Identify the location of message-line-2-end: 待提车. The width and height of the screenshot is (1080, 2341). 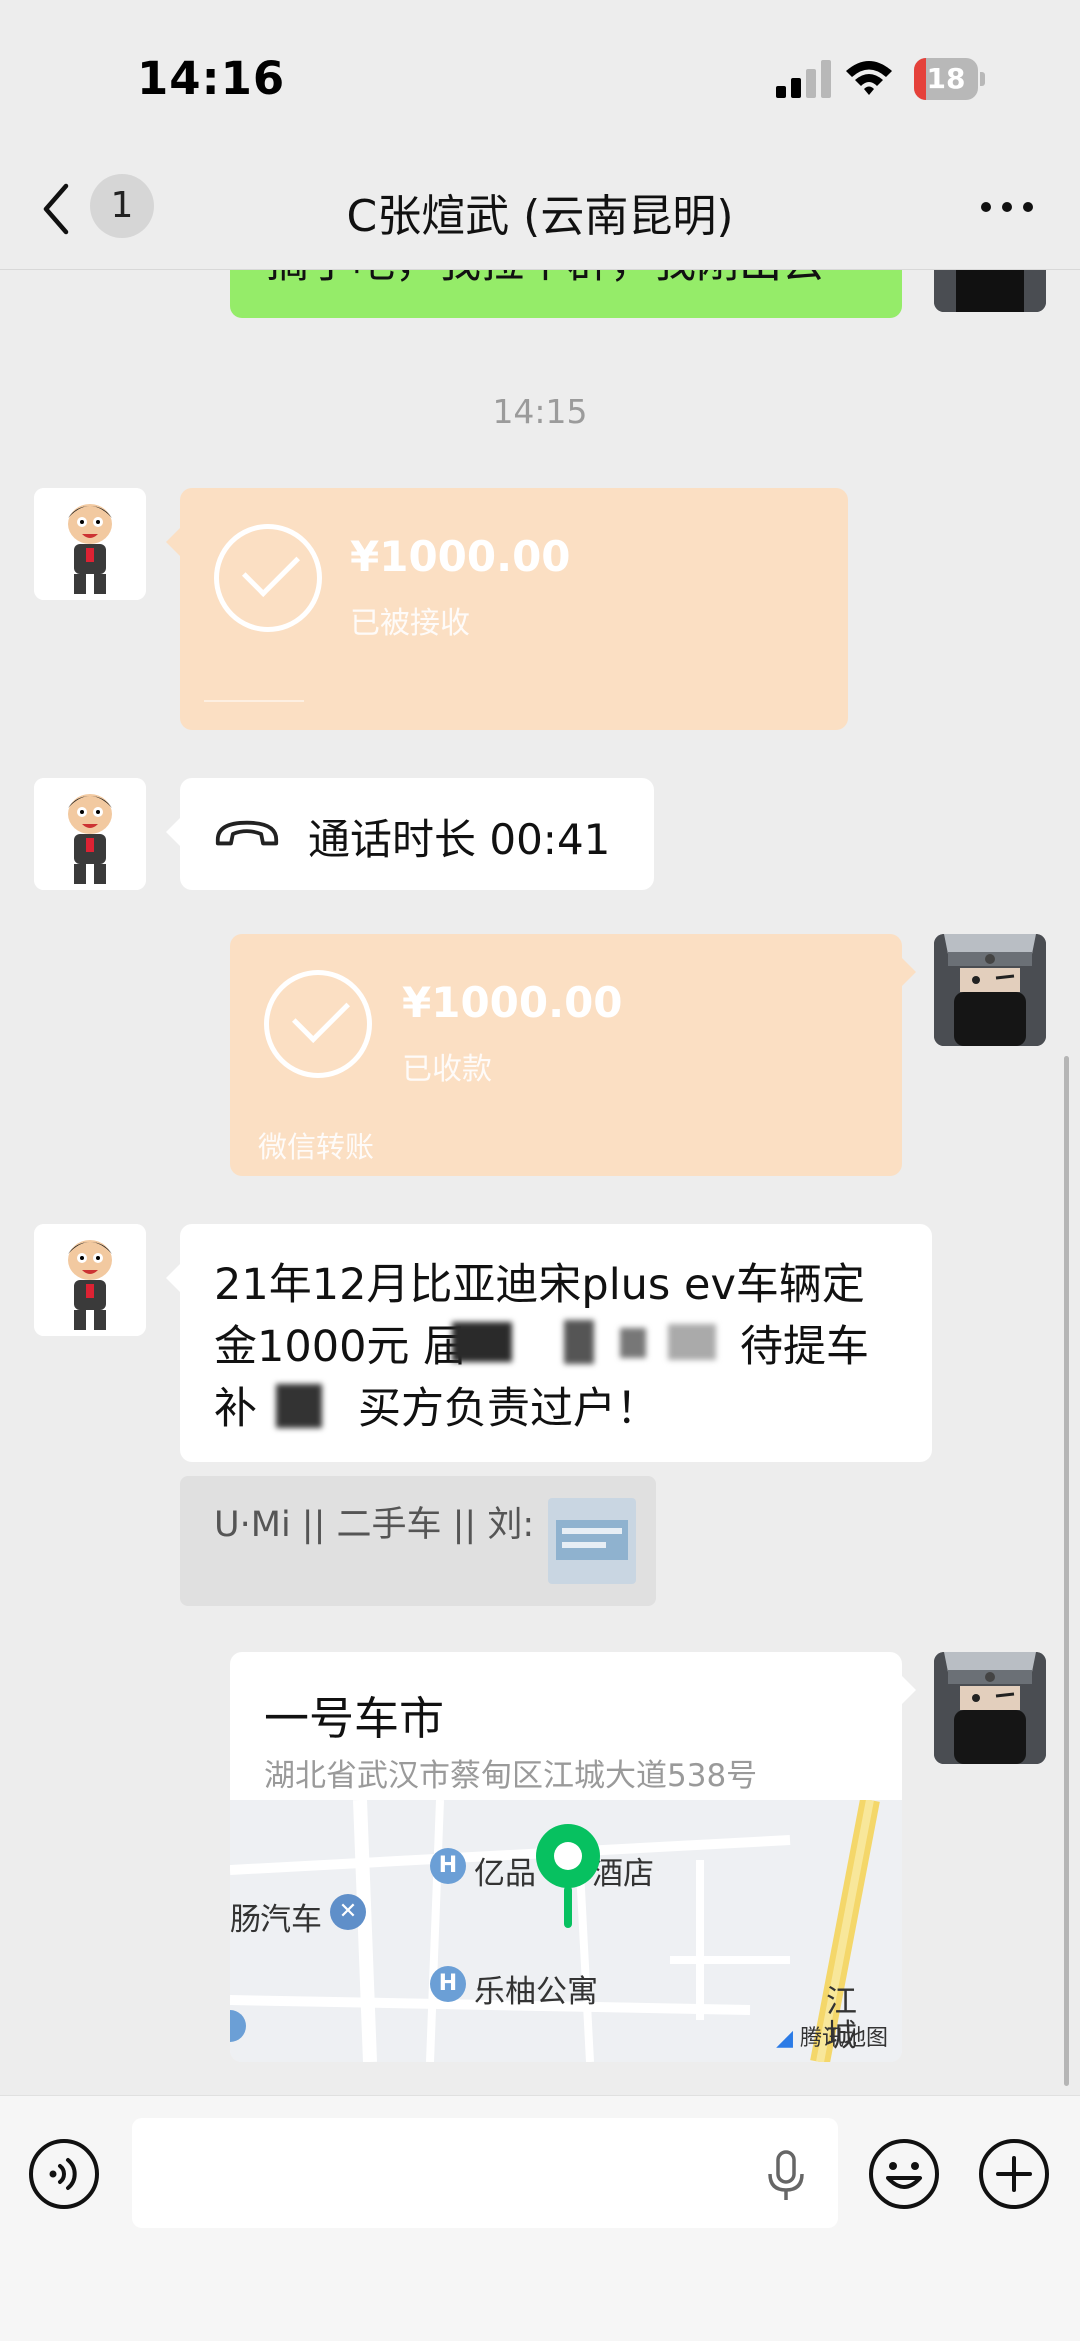
(804, 1347).